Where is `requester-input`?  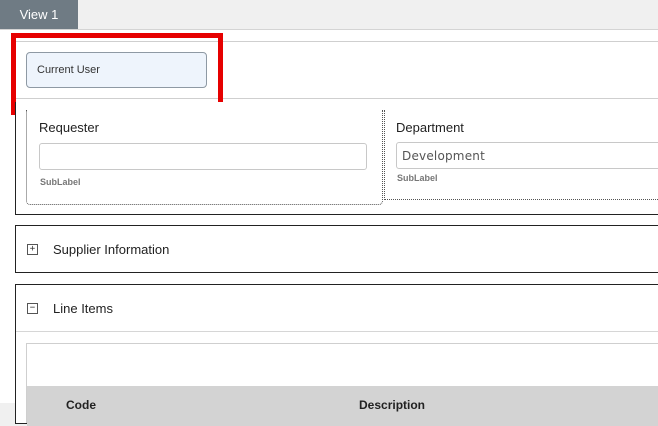
requester-input is located at coordinates (203, 156).